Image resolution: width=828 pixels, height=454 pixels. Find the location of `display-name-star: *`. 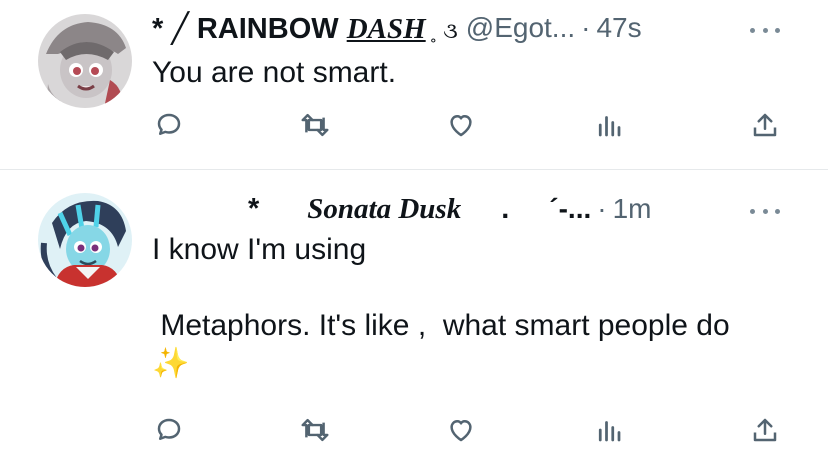

display-name-star: * is located at coordinates (254, 208).